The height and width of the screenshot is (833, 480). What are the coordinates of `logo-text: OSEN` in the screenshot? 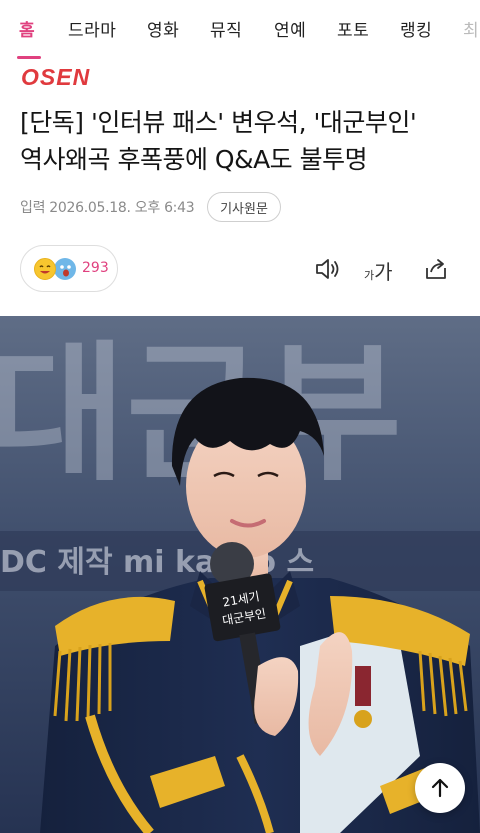 It's located at (55, 77).